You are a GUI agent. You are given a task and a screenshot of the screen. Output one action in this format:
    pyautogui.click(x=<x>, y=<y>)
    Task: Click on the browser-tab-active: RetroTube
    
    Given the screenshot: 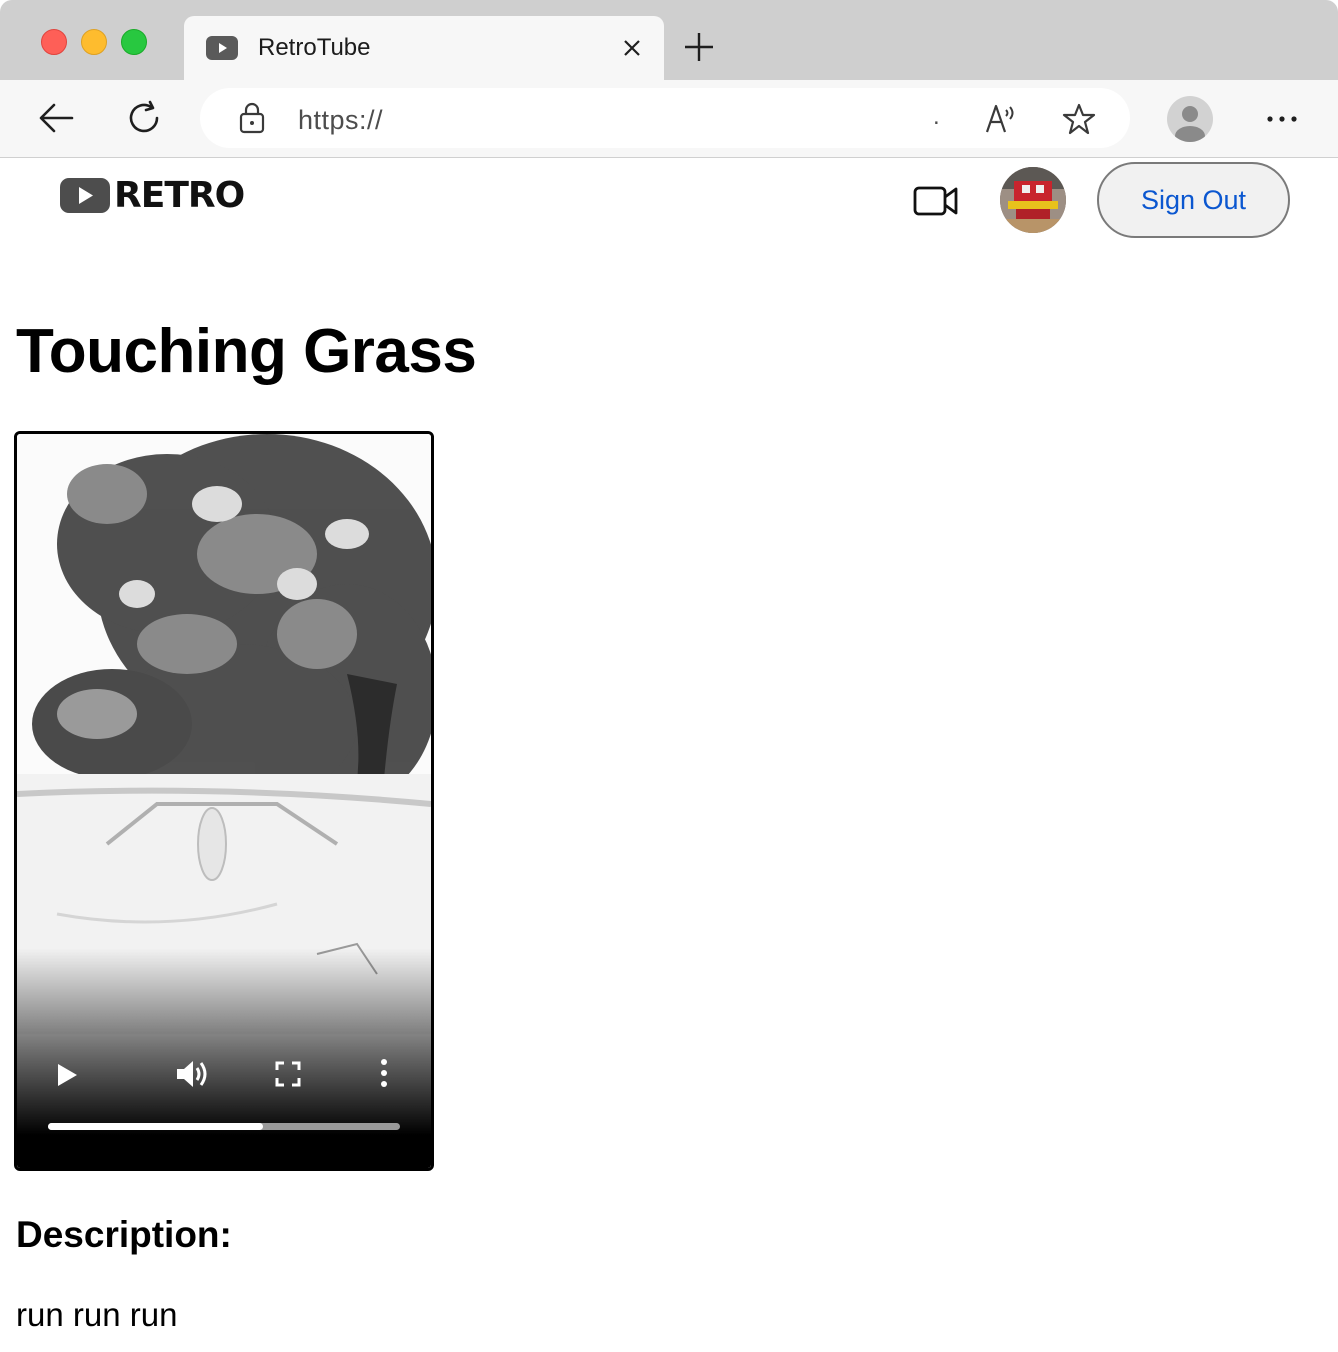 What is the action you would take?
    pyautogui.click(x=424, y=48)
    